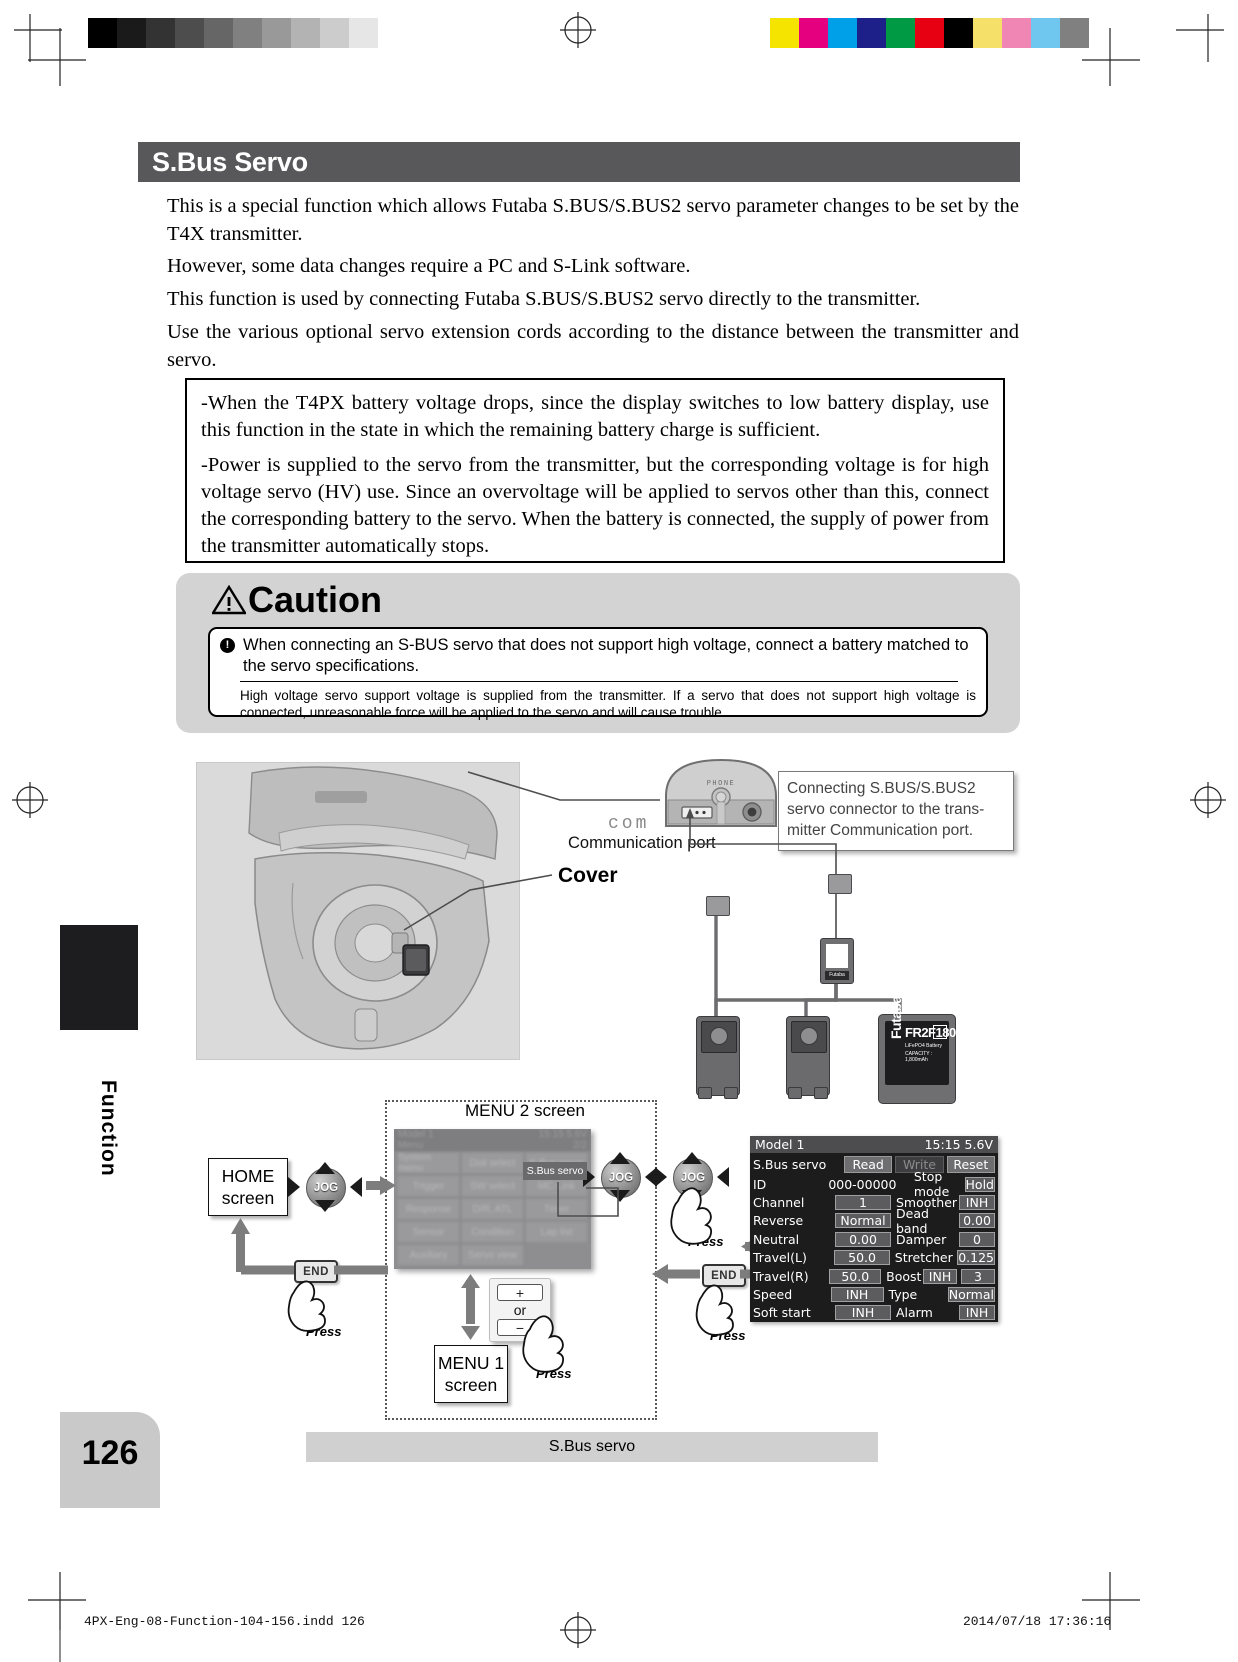 The width and height of the screenshot is (1238, 1662). What do you see at coordinates (428, 1163) in the screenshot?
I see `menu2-item: System menu` at bounding box center [428, 1163].